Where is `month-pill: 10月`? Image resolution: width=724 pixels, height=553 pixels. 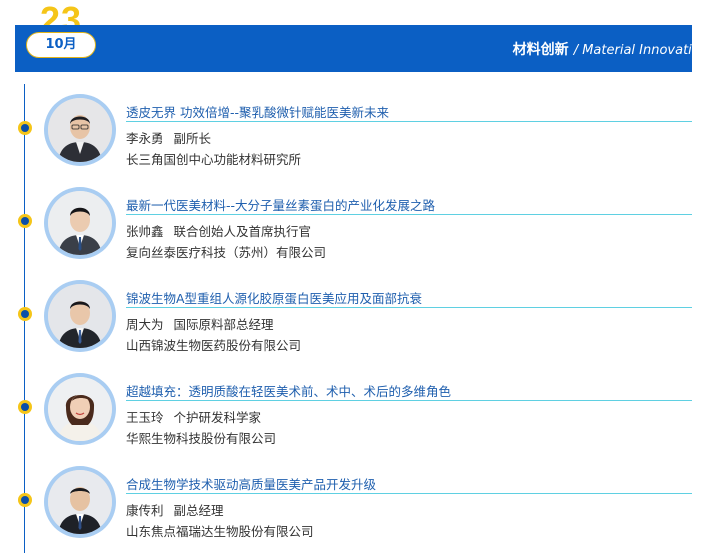
month-pill: 10月 is located at coordinates (61, 45).